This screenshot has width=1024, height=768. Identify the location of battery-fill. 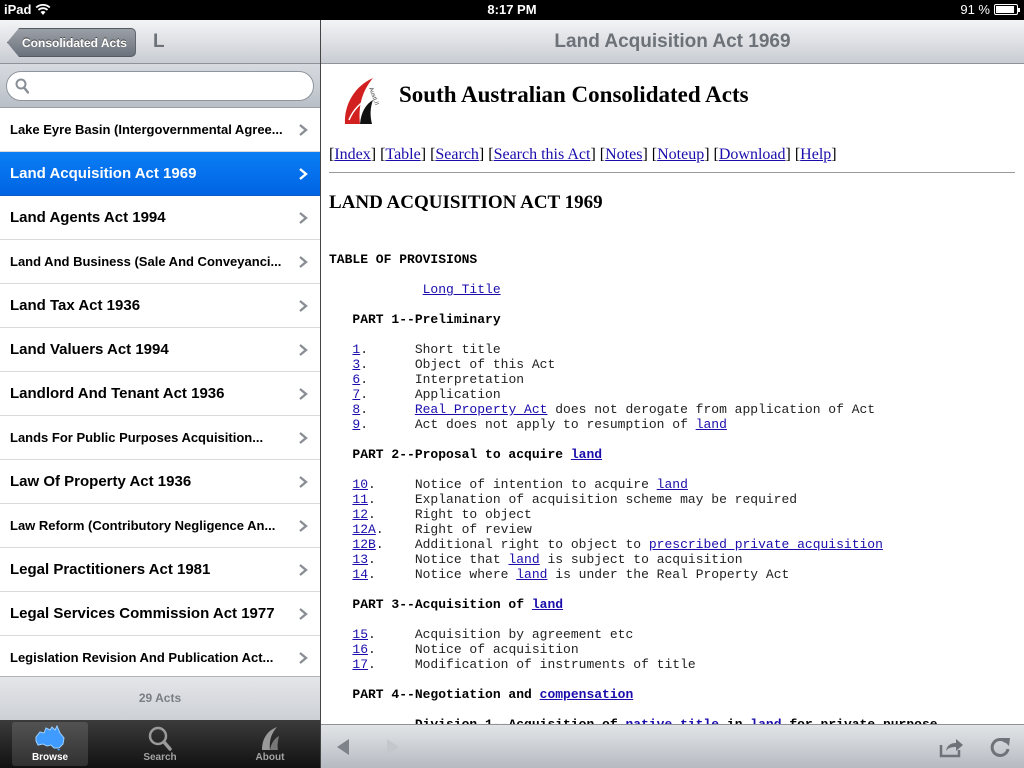
(1005, 9).